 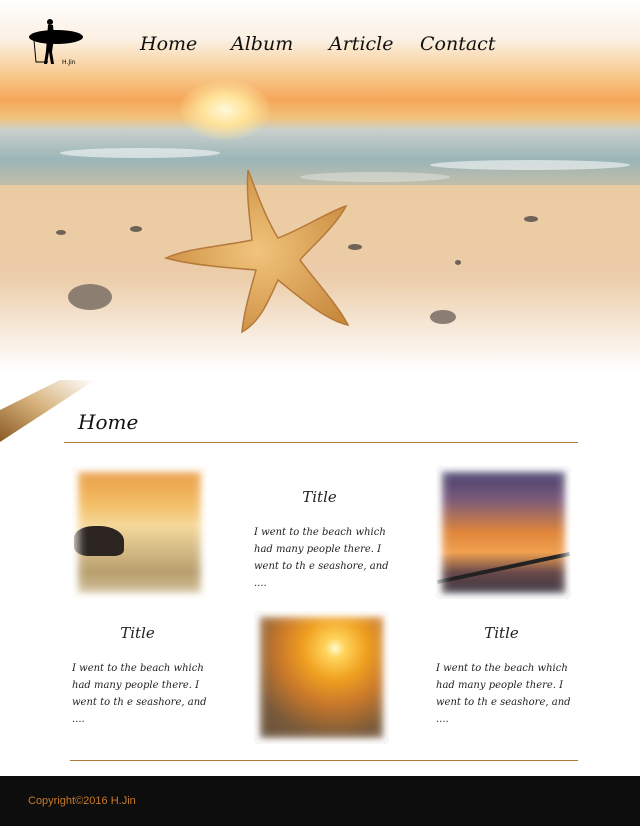 I want to click on nav-contact: Contact, so click(x=457, y=44).